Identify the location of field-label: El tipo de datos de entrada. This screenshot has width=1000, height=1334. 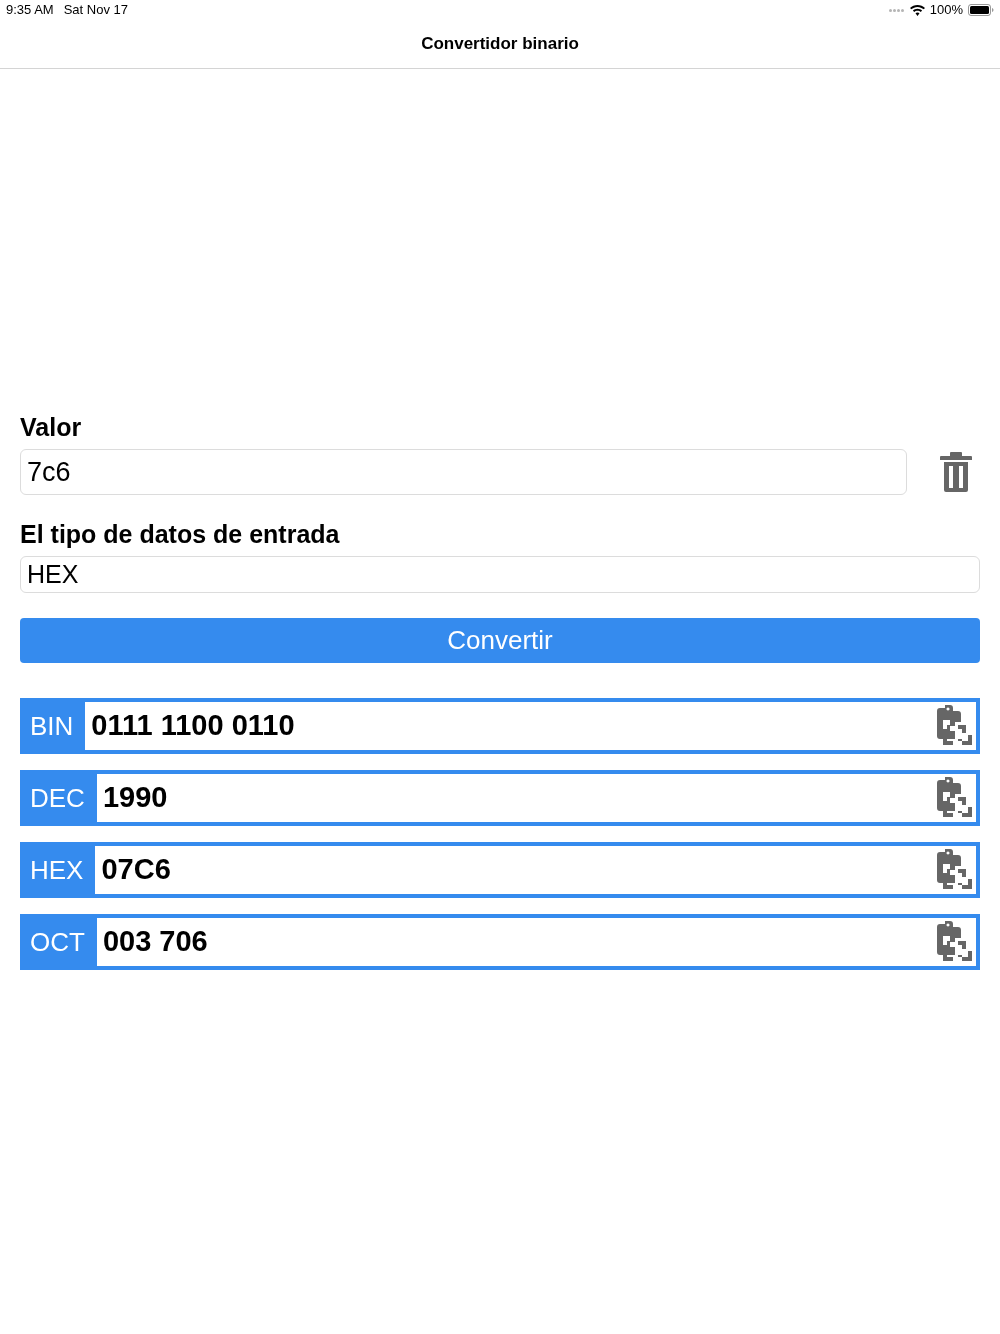
(180, 534).